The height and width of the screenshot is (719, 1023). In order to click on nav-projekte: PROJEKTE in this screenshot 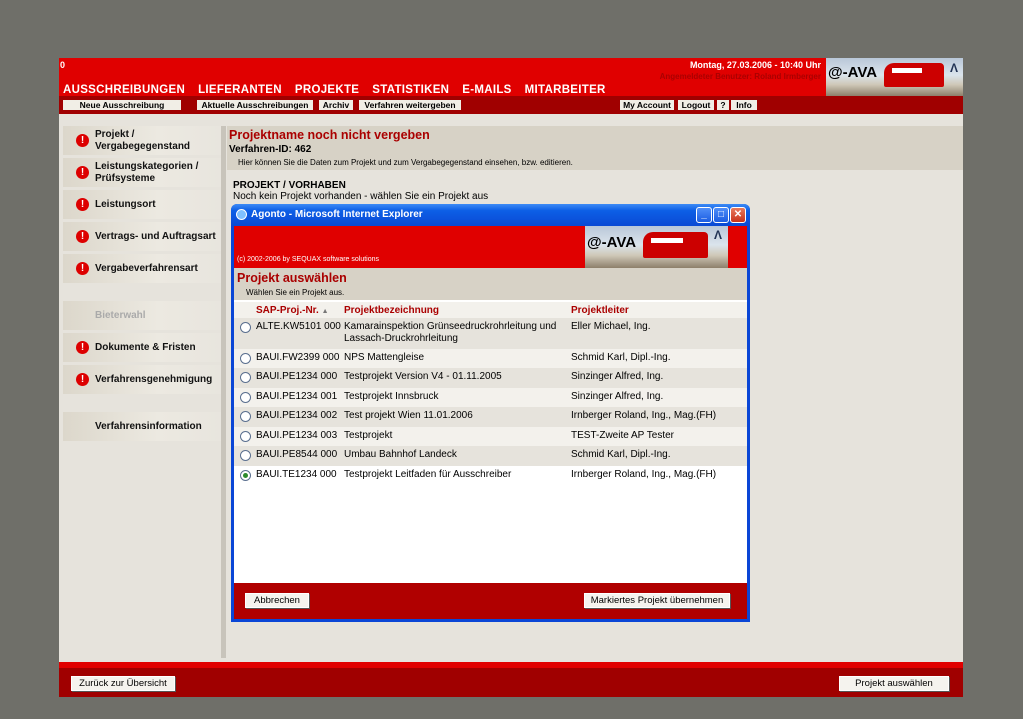, I will do `click(327, 90)`.